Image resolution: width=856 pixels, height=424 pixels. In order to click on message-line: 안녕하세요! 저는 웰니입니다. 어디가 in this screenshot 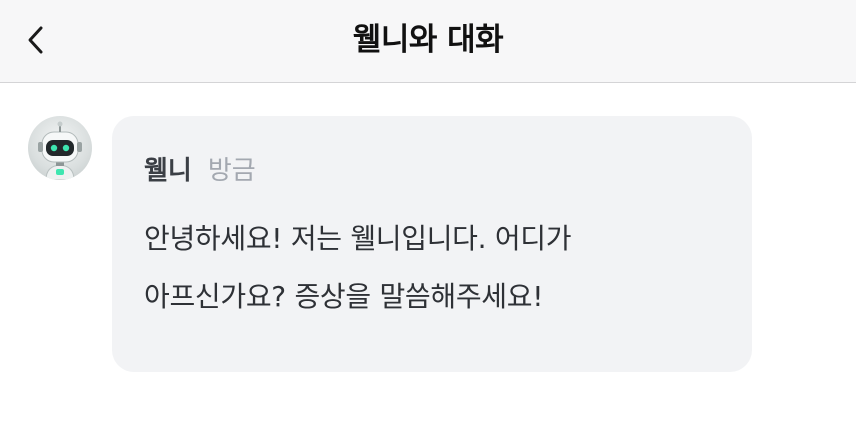, I will do `click(358, 238)`.